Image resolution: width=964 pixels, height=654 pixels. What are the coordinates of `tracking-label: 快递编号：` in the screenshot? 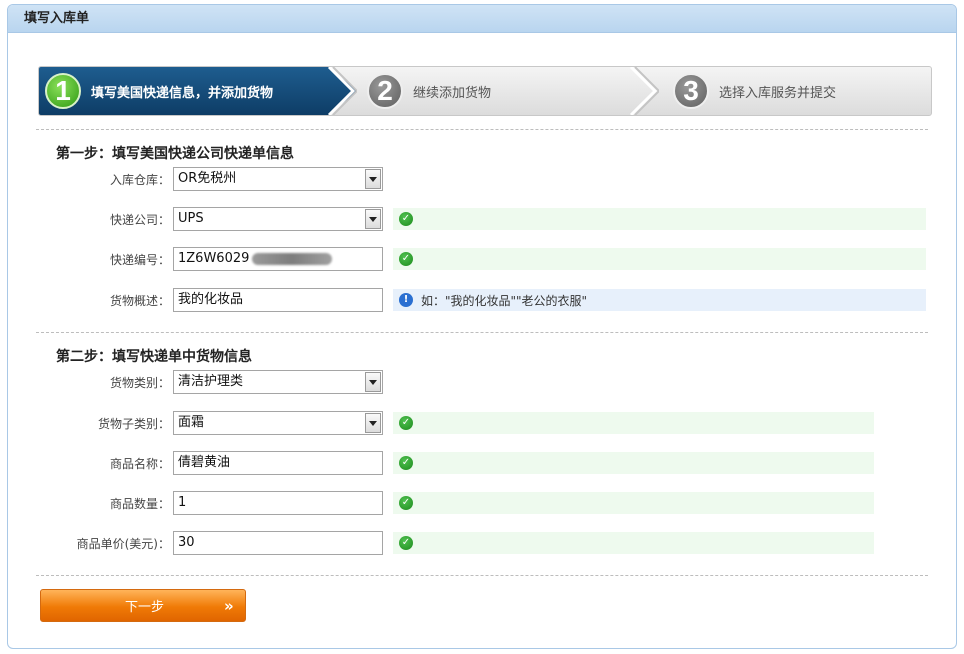 It's located at (139, 259).